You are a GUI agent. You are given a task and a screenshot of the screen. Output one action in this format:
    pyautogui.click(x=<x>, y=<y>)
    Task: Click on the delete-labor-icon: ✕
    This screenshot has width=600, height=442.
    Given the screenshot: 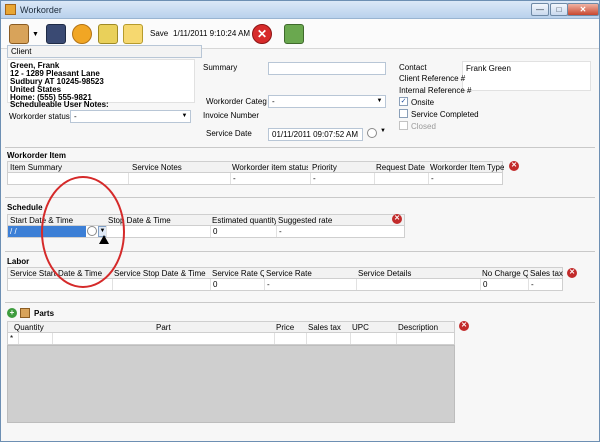 What is the action you would take?
    pyautogui.click(x=572, y=273)
    